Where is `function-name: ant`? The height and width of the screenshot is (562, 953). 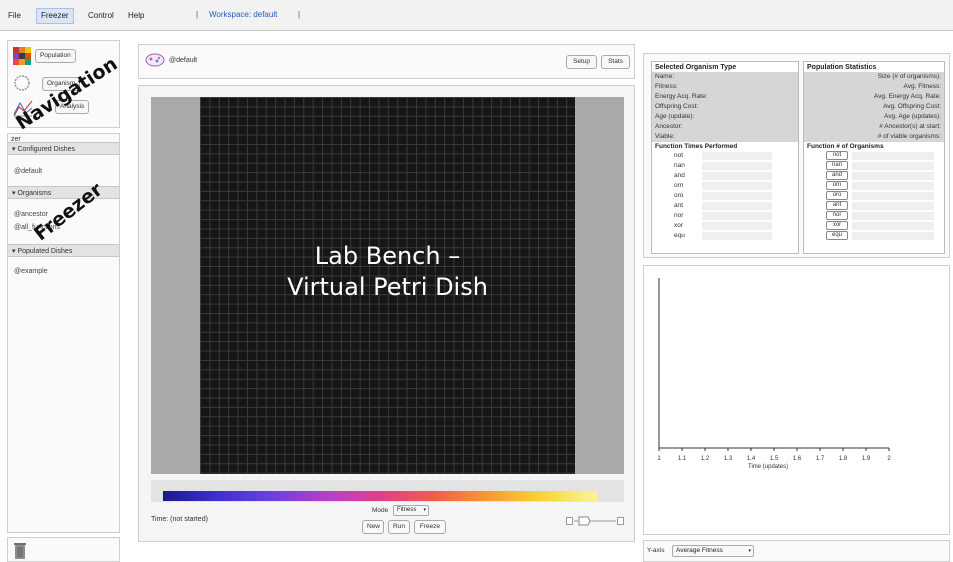
function-name: ant is located at coordinates (679, 205).